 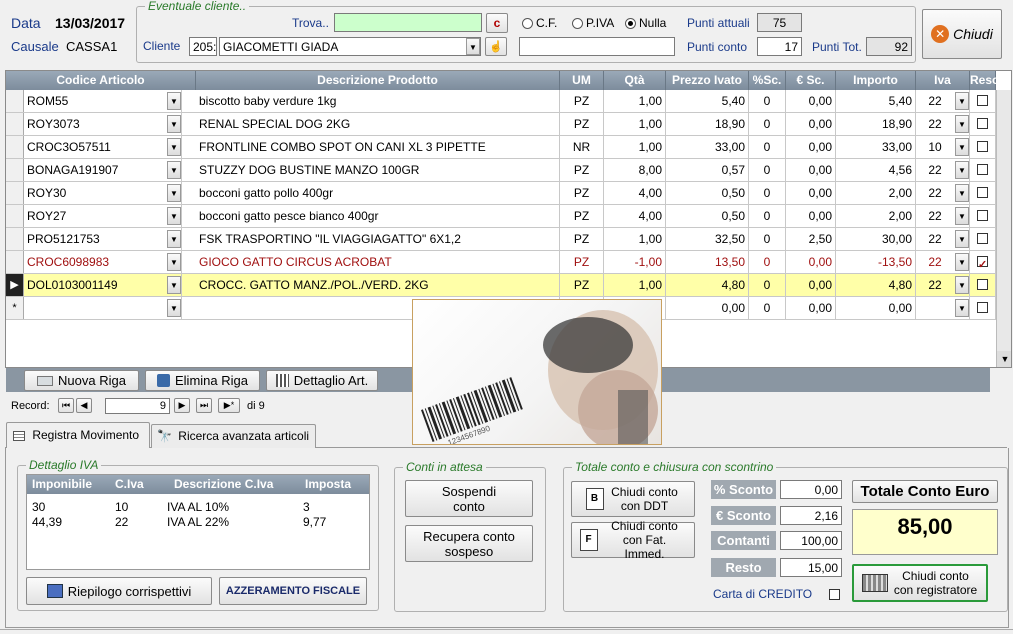 I want to click on new-record-button: ▶*, so click(x=229, y=405).